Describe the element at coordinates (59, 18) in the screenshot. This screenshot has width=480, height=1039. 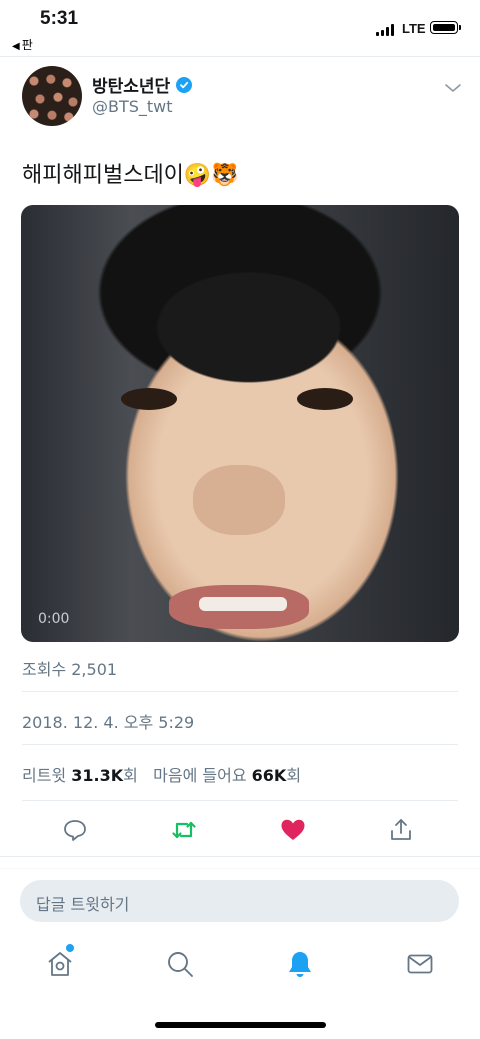
I see `status-time: 5:31` at that location.